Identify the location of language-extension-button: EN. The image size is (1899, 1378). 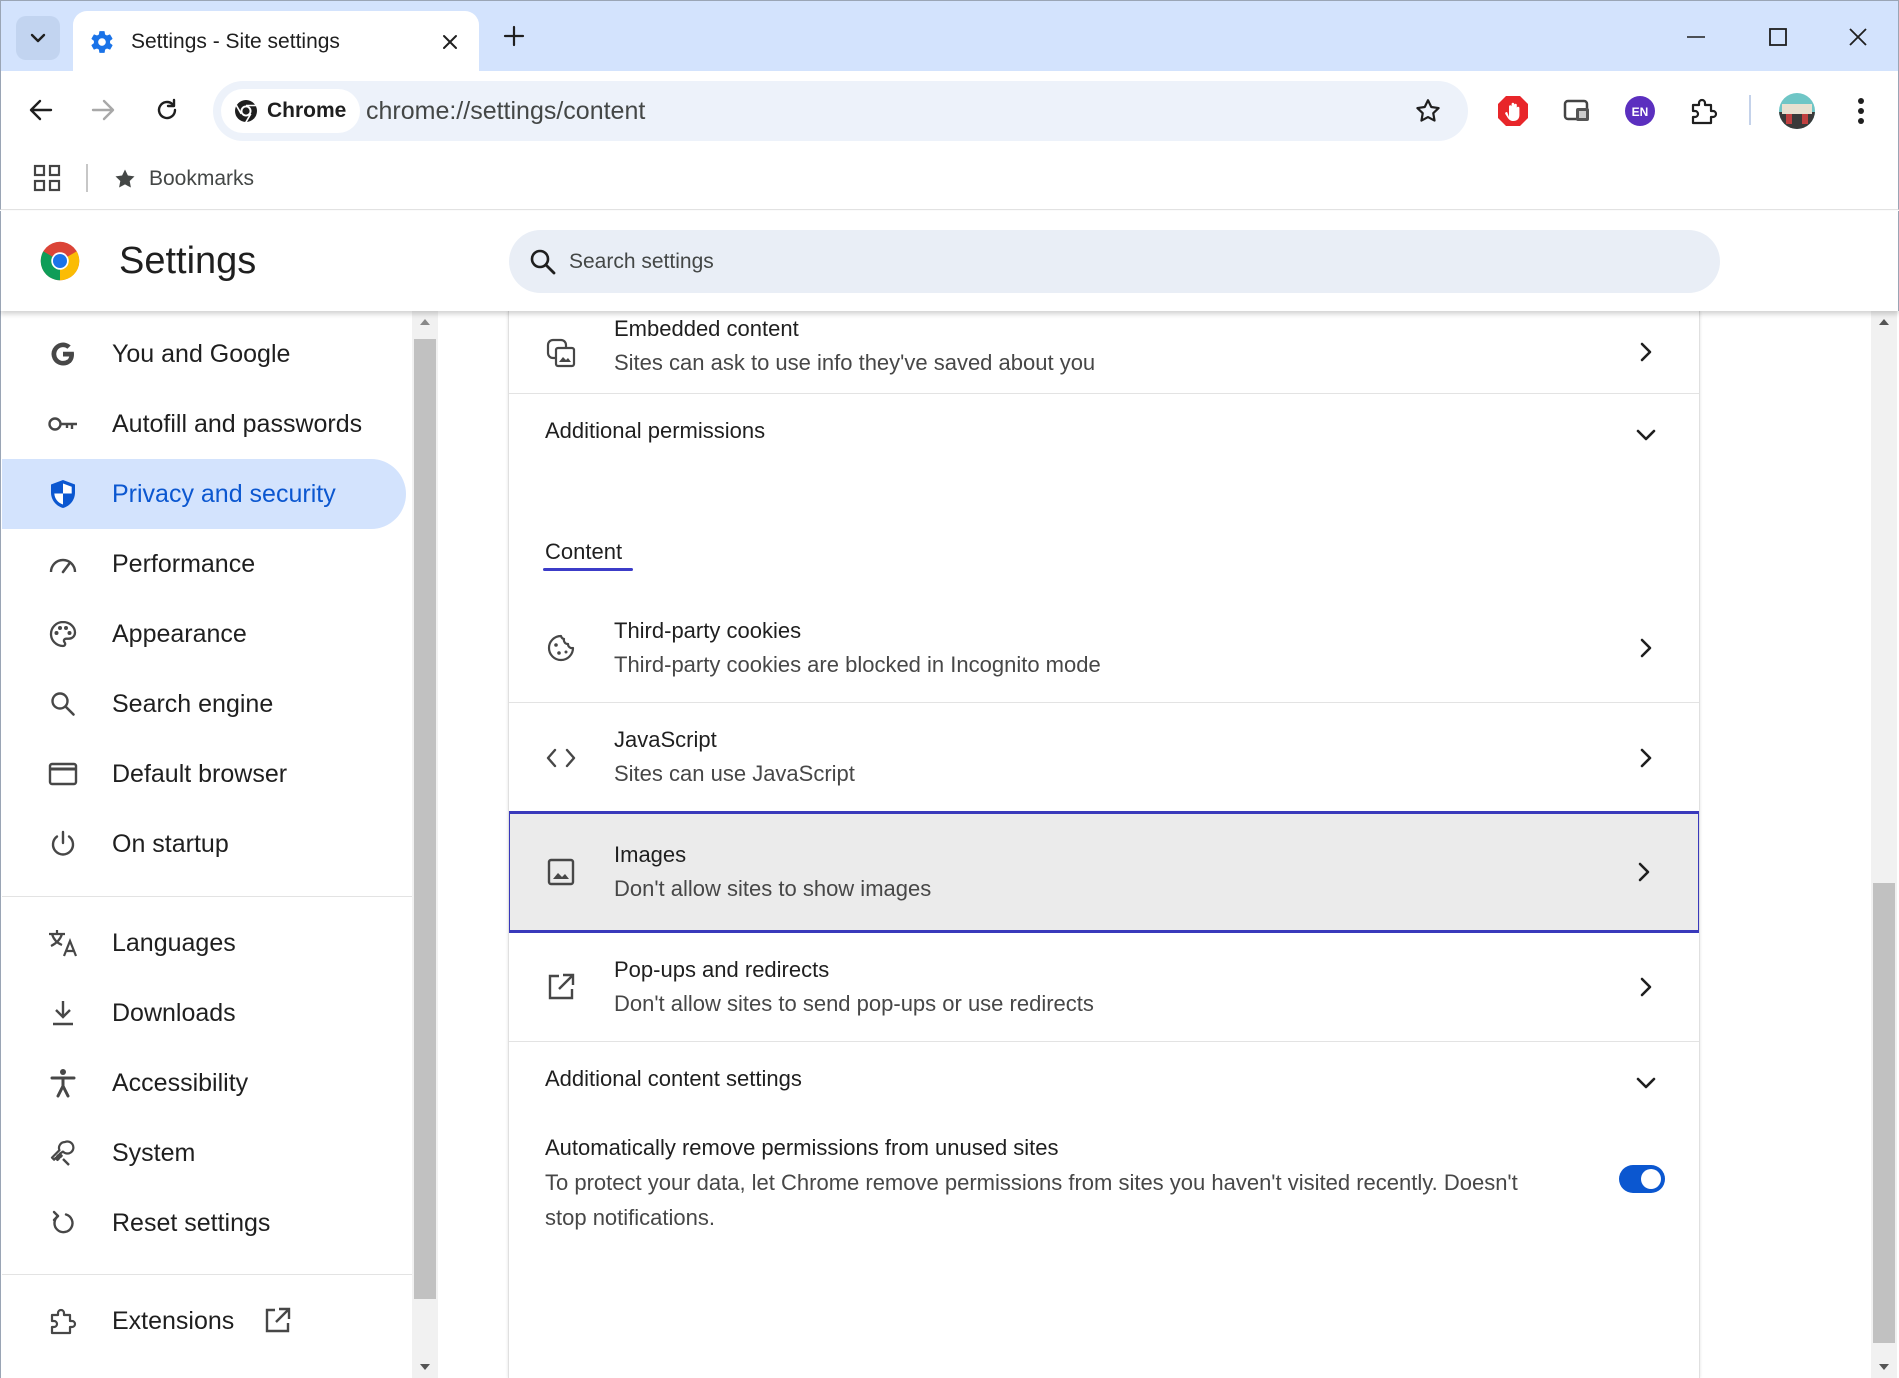
(1640, 111).